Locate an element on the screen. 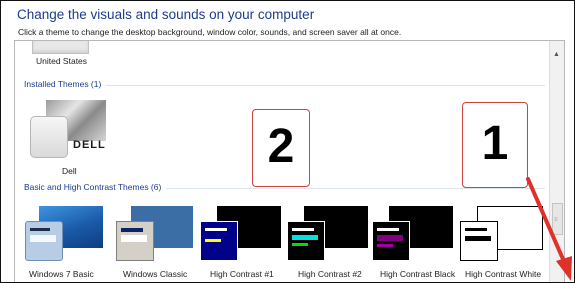 This screenshot has height=283, width=575. scroll-up-arrow-icon: ▲ is located at coordinates (556, 54).